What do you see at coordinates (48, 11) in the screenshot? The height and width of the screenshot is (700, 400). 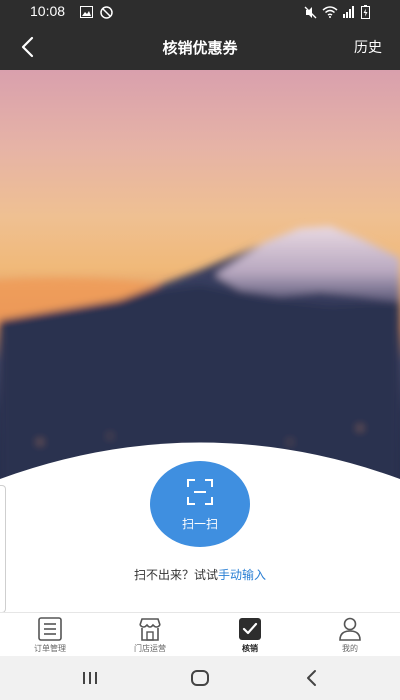 I see `status-time: 10:08` at bounding box center [48, 11].